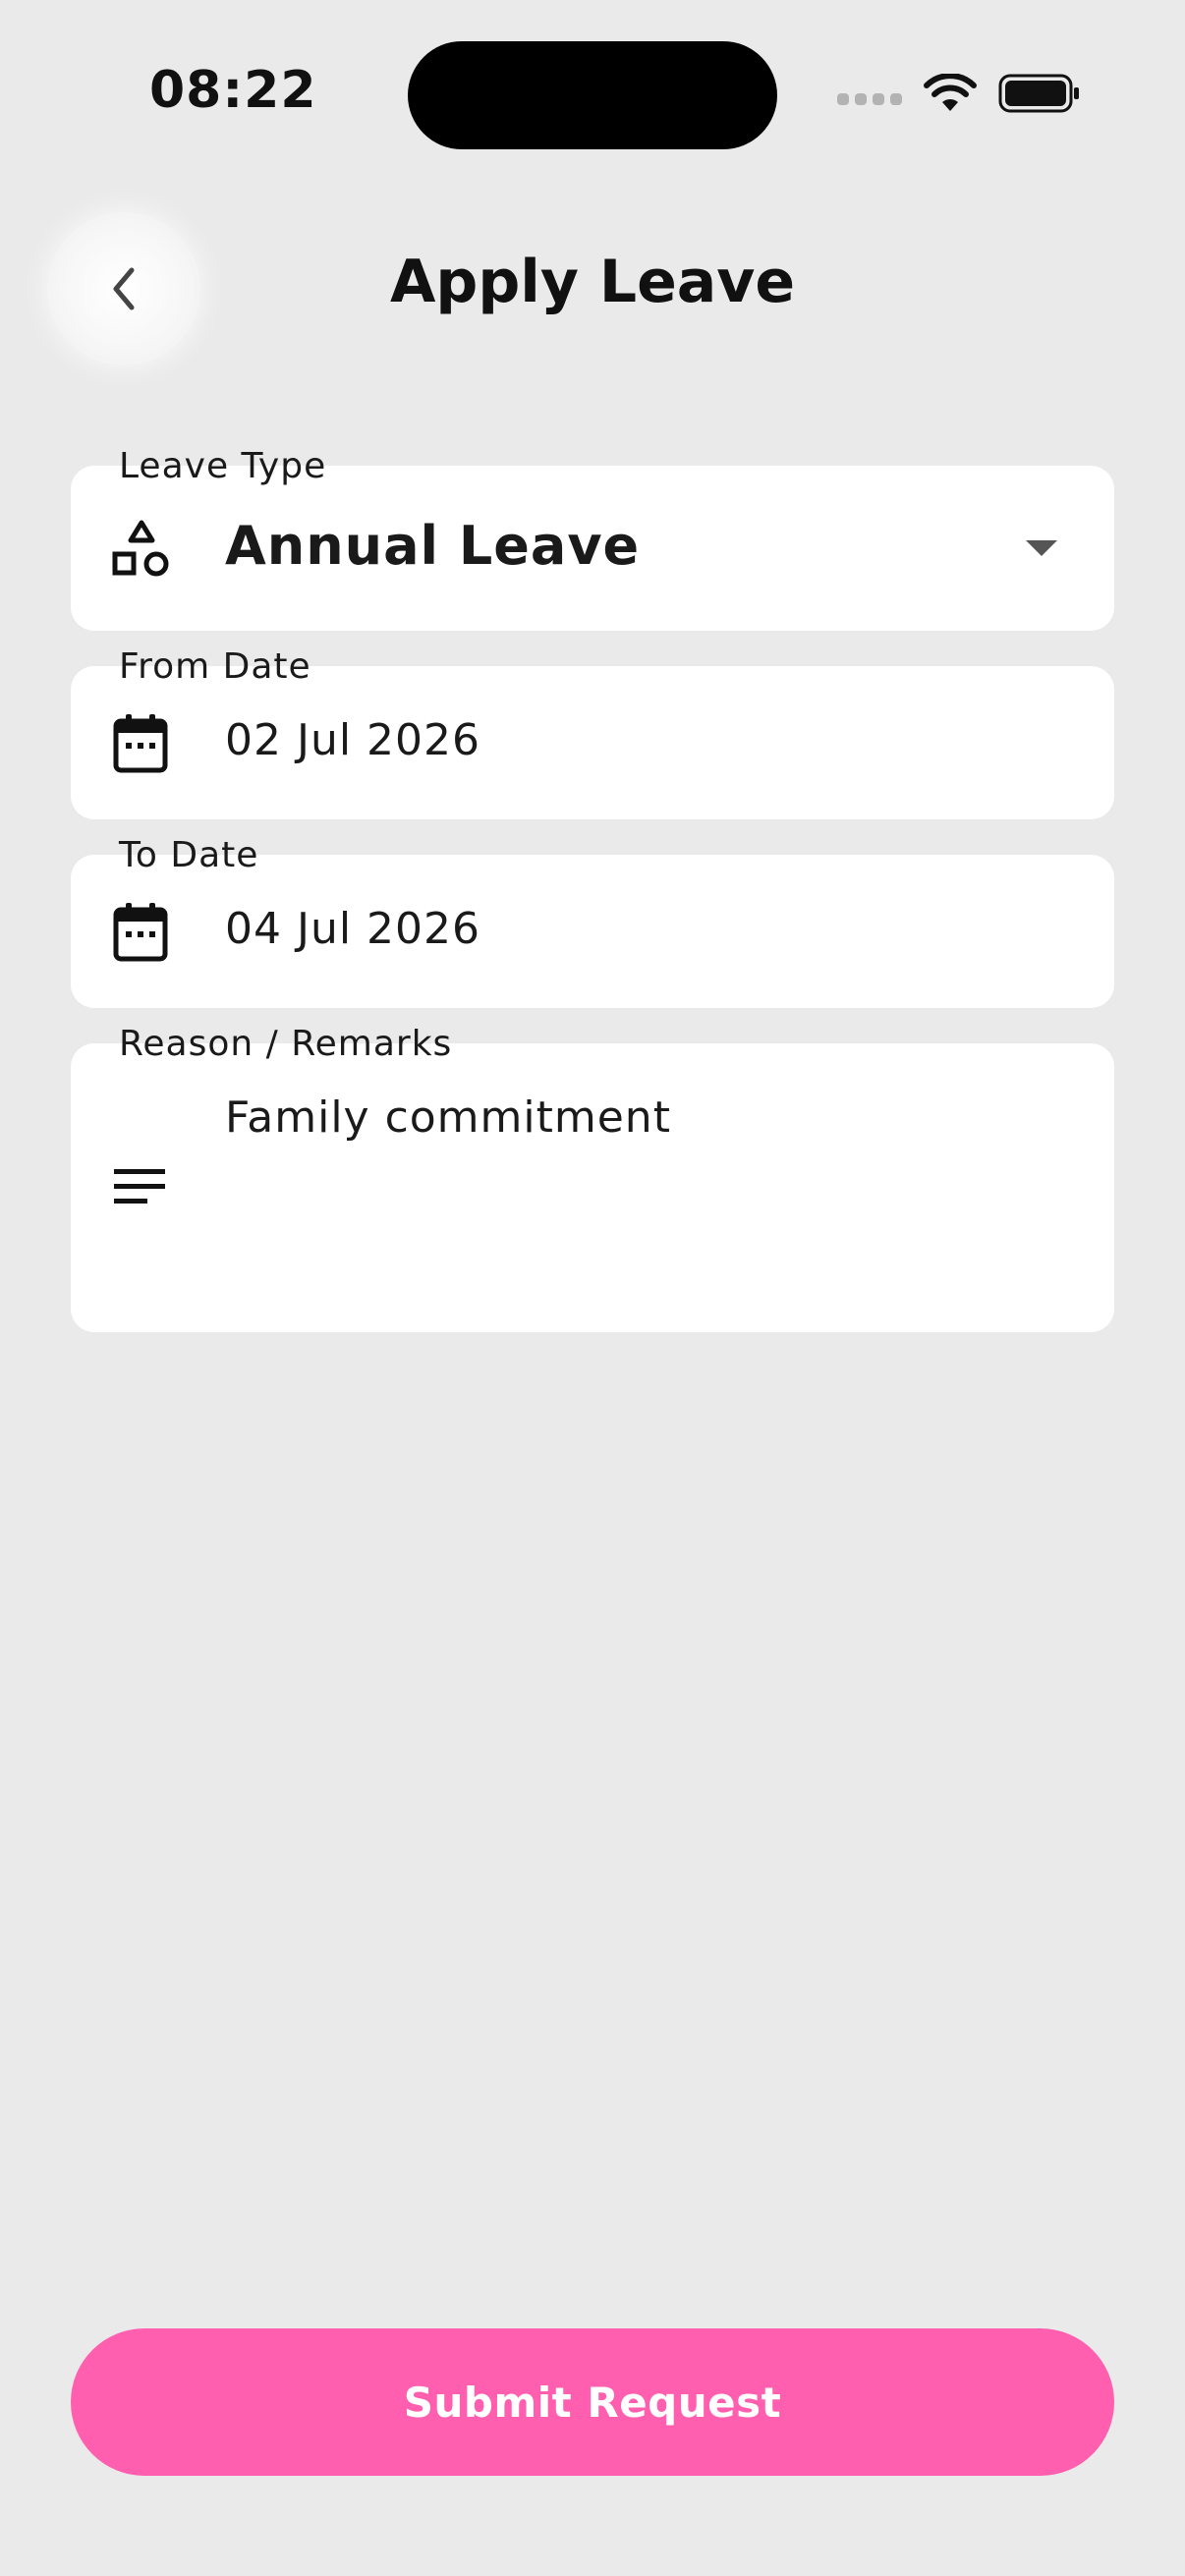 This screenshot has width=1185, height=2576. Describe the element at coordinates (592, 931) in the screenshot. I see `to-date-field: 04 Jul 2026` at that location.